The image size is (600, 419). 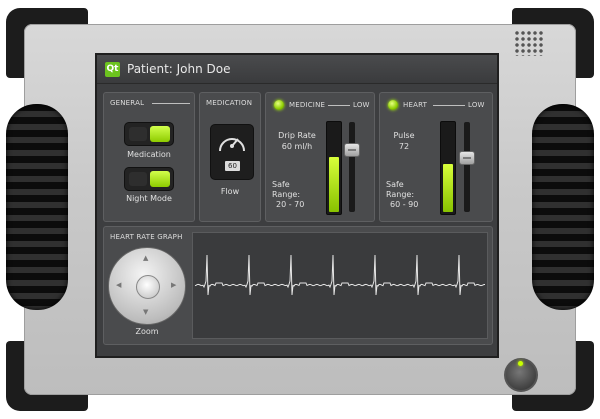 What do you see at coordinates (297, 135) in the screenshot?
I see `drip-rate-label: Drip Rate` at bounding box center [297, 135].